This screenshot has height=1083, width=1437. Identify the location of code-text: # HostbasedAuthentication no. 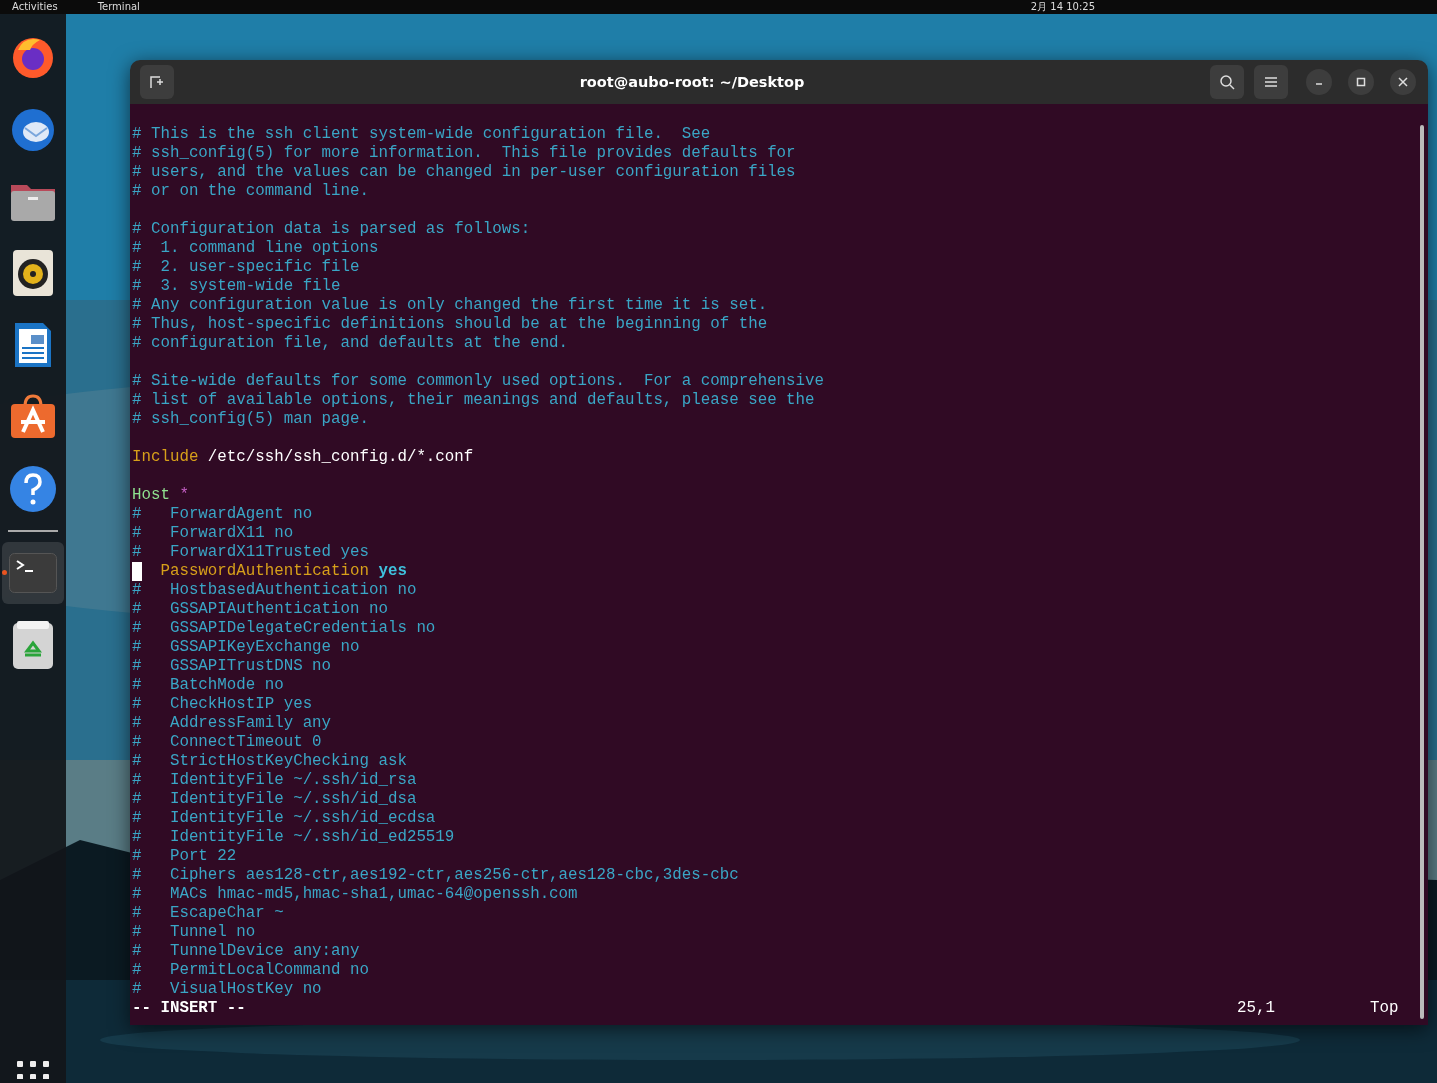
(274, 590).